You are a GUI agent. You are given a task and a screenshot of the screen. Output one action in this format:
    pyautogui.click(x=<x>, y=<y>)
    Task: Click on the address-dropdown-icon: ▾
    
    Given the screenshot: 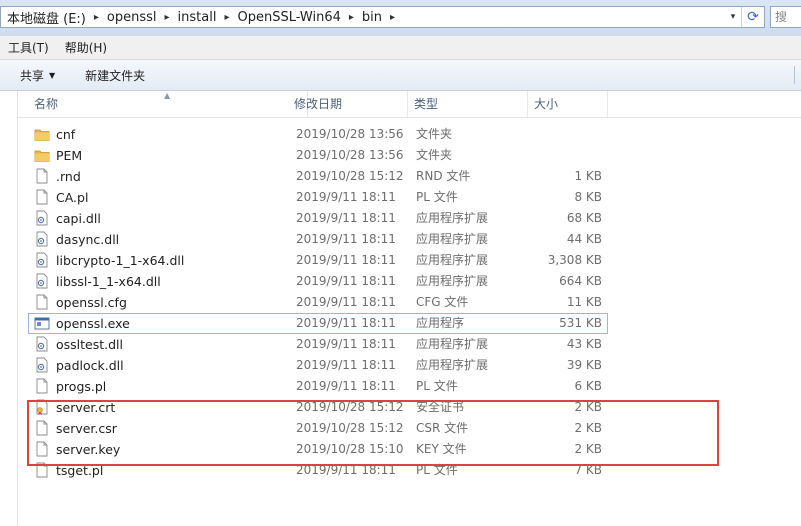 What is the action you would take?
    pyautogui.click(x=733, y=17)
    